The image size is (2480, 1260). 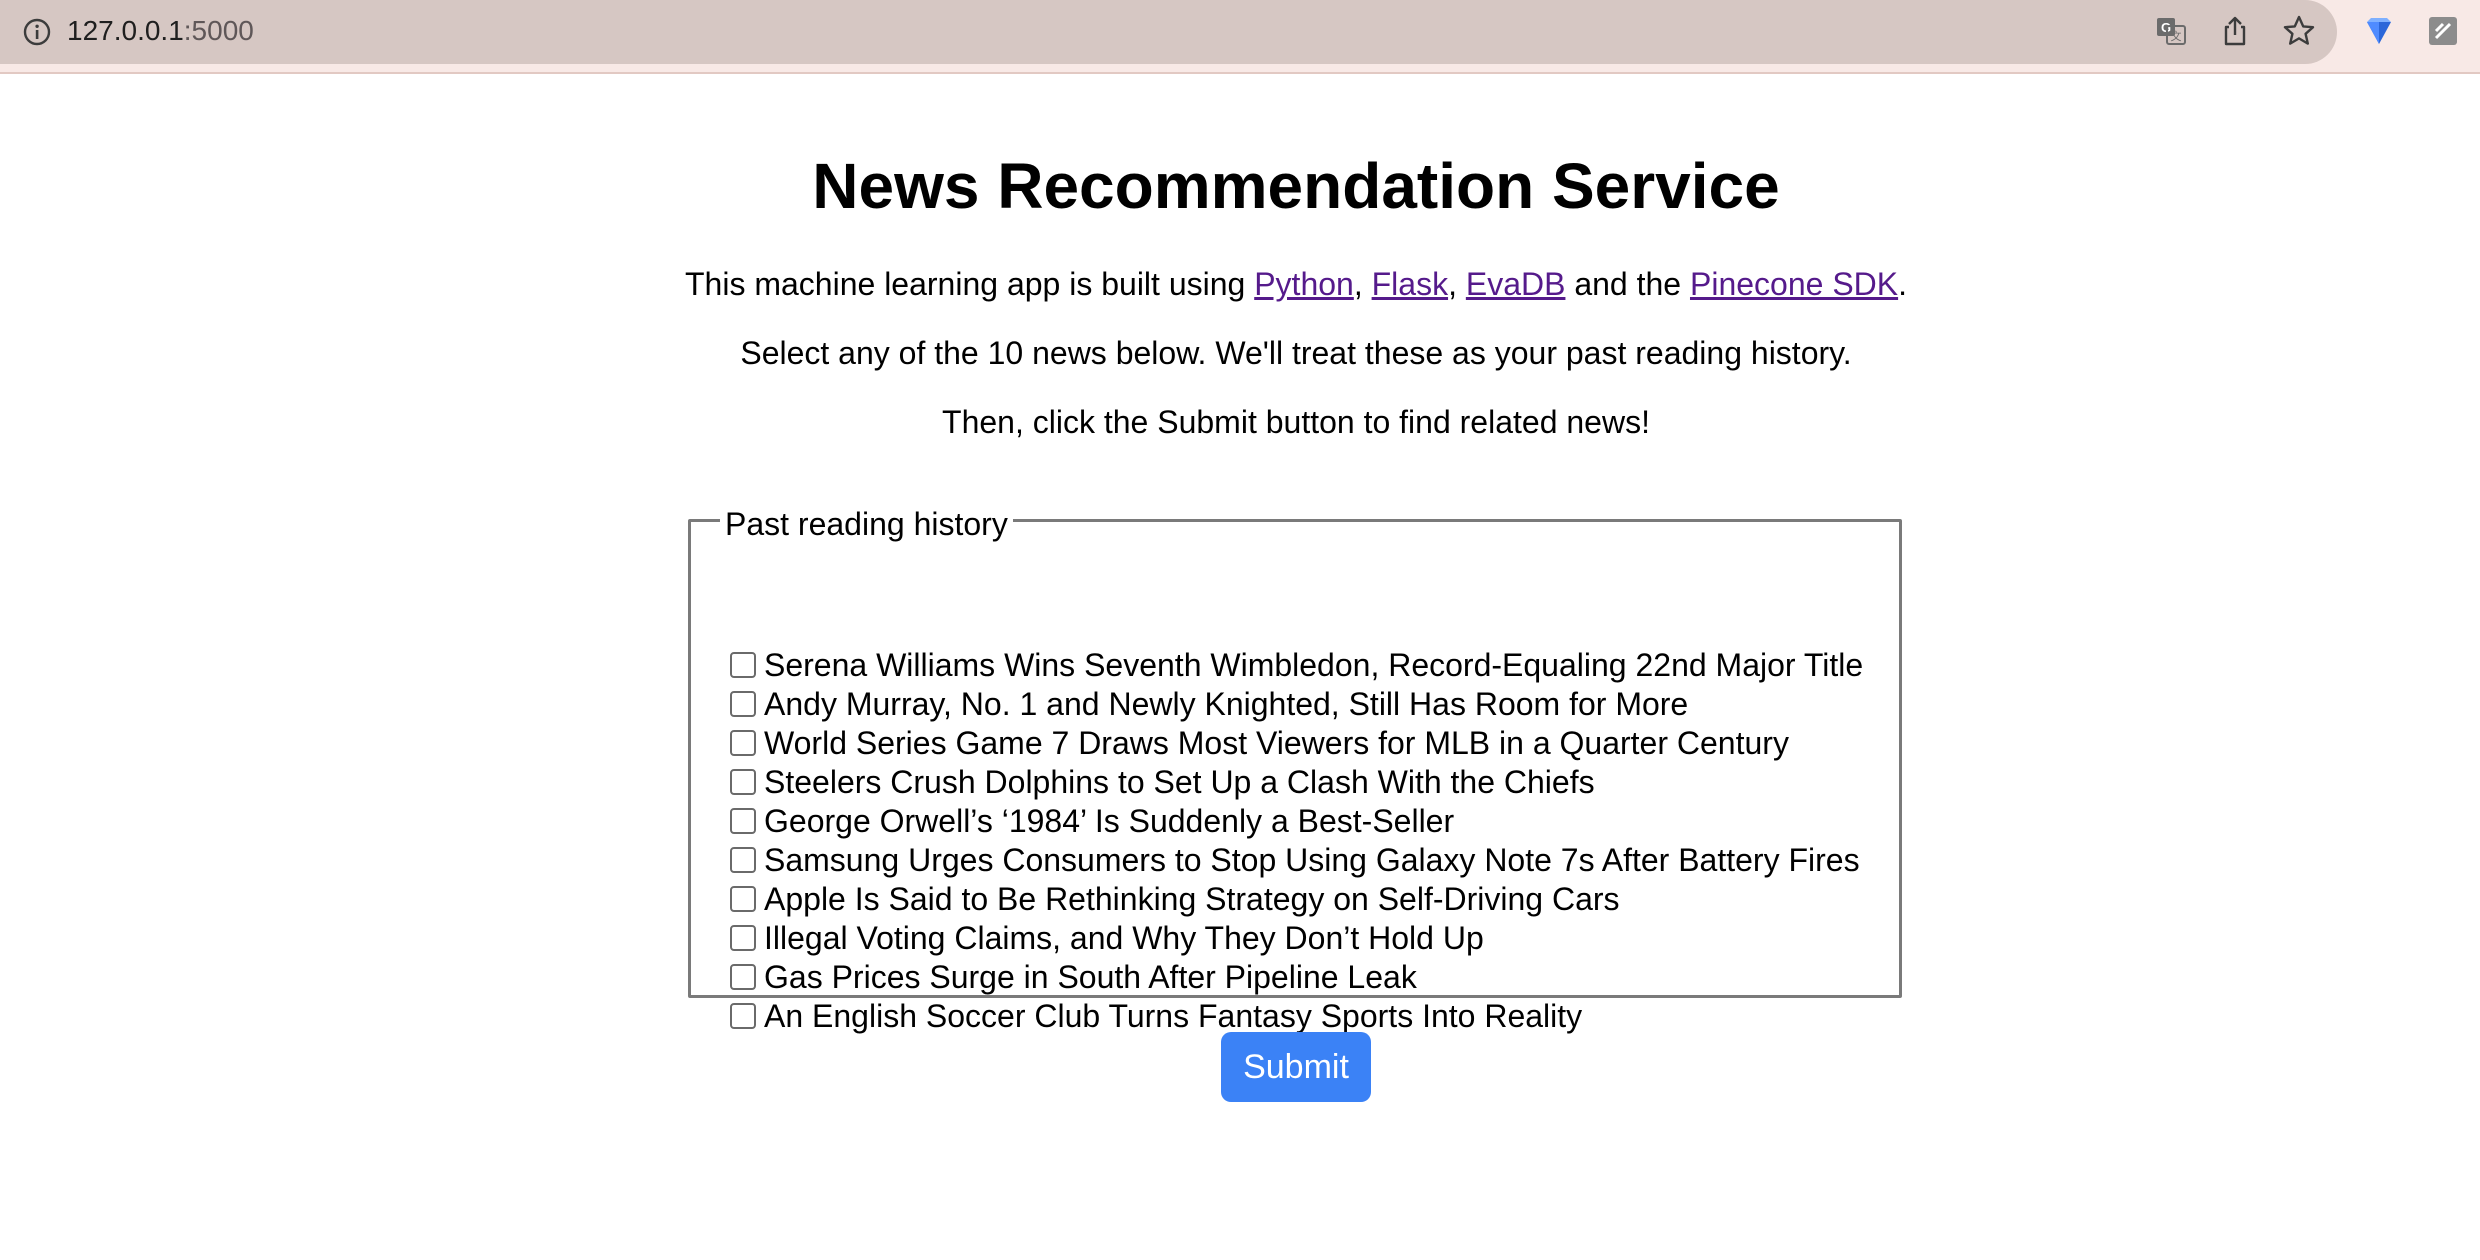 I want to click on browser-toolbar: 127.0.0.1:5000 G 文, so click(x=1240, y=37).